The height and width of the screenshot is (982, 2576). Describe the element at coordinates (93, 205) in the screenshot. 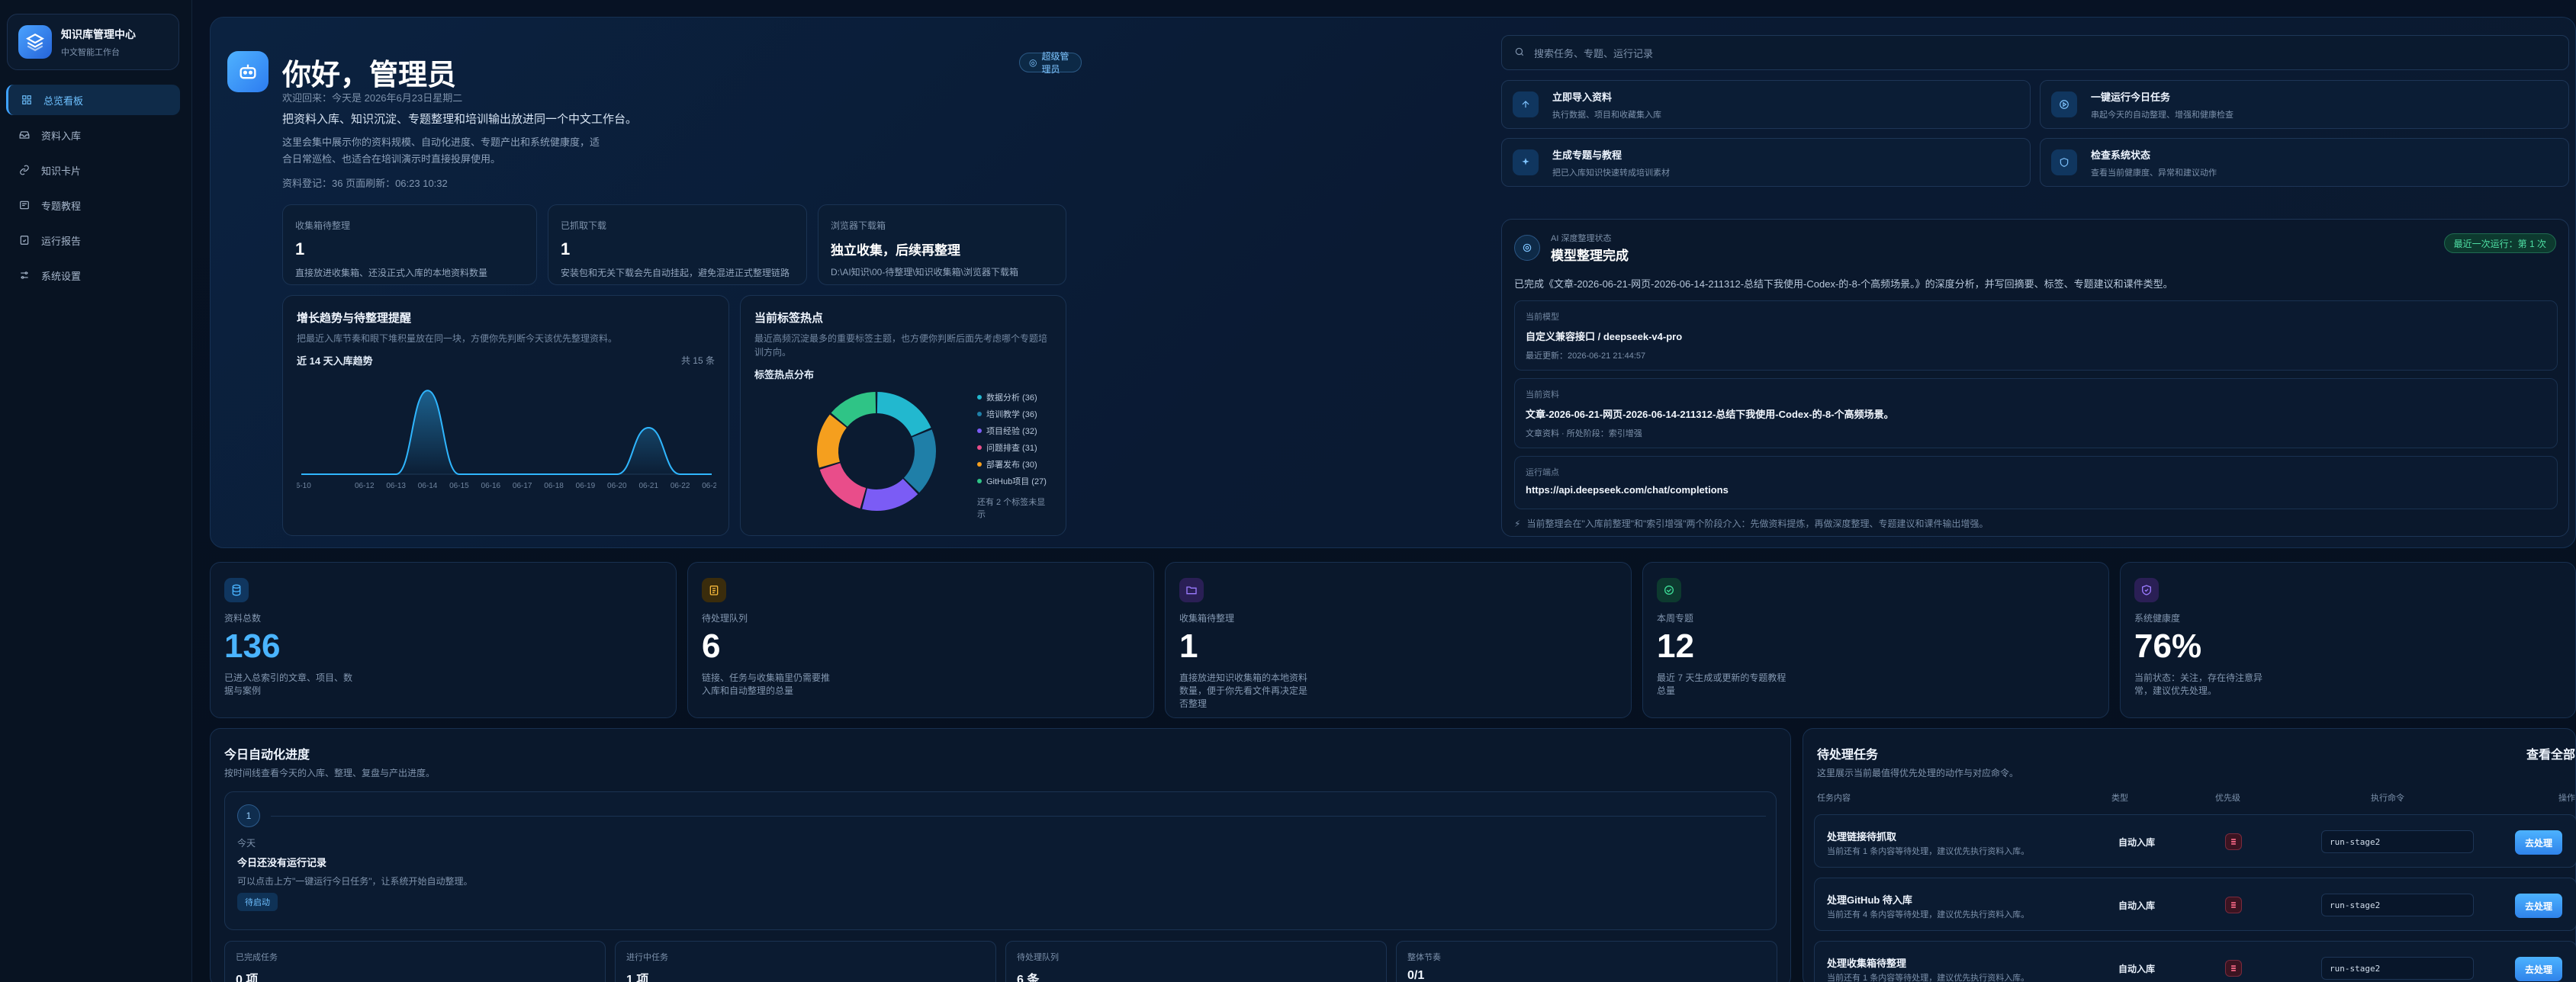

I see `sidebar-item-topics: 专题教程` at that location.